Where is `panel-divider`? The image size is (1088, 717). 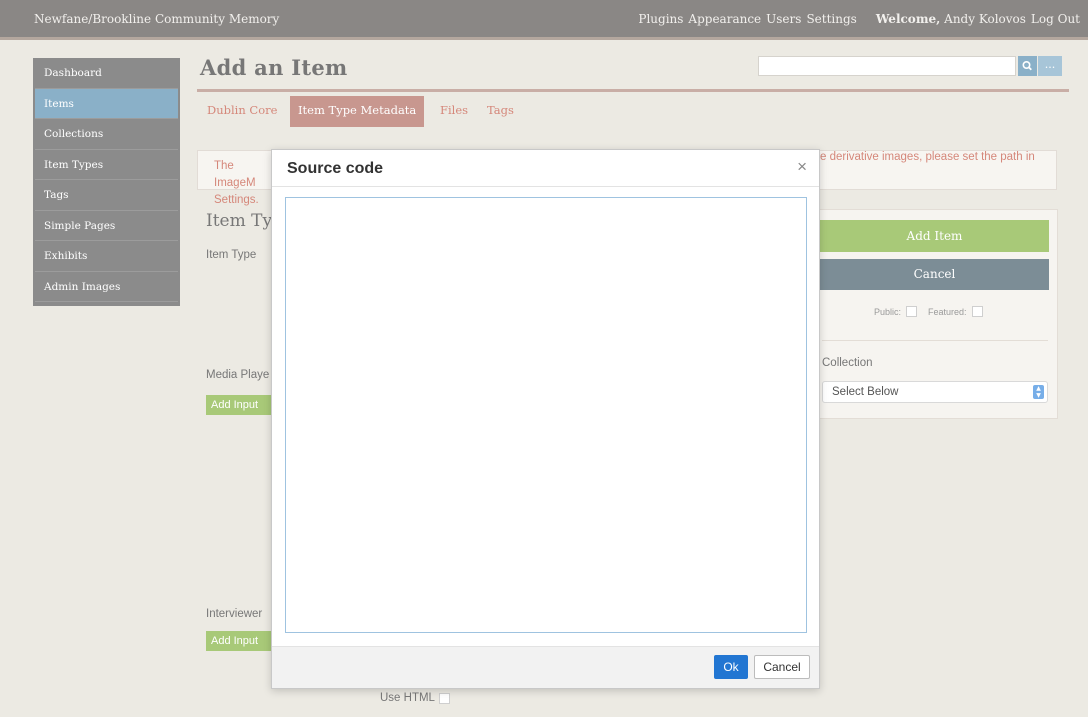 panel-divider is located at coordinates (935, 340).